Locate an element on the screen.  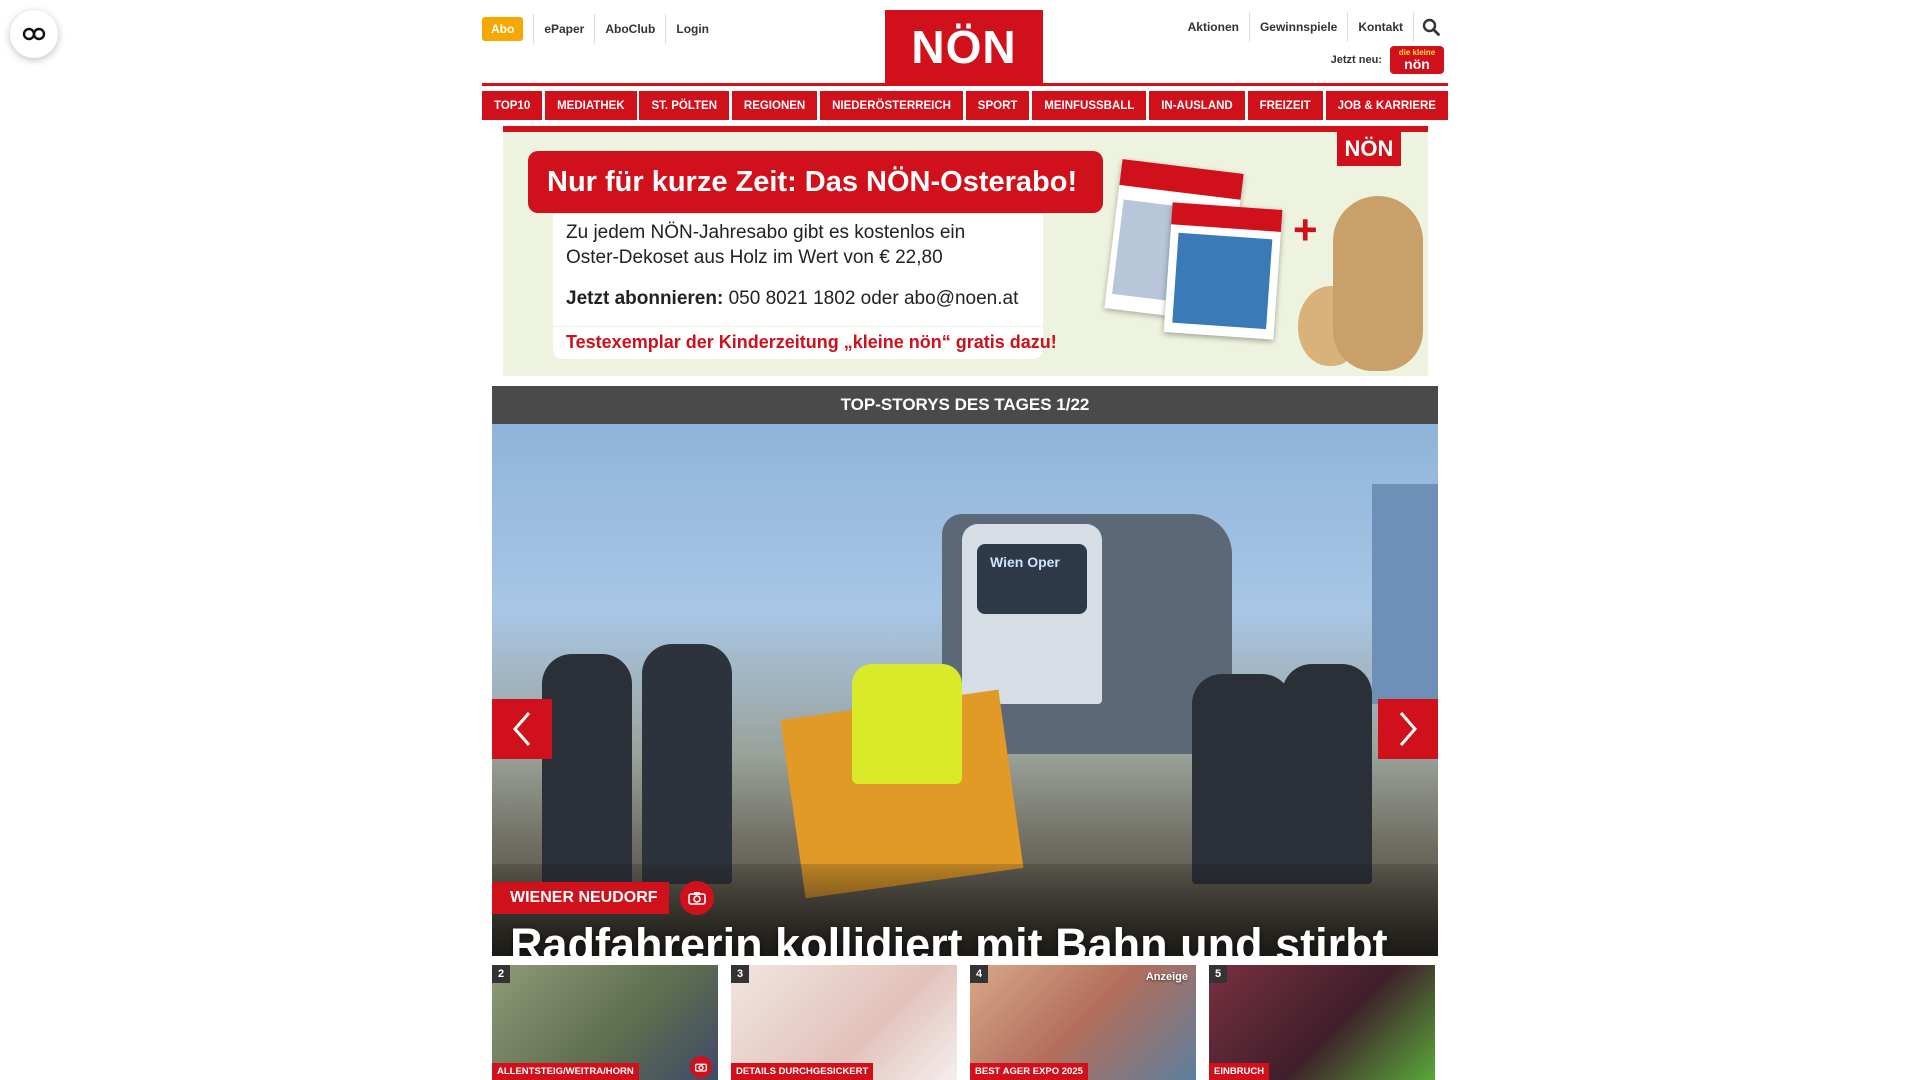
chevron-left-icon is located at coordinates (522, 729).